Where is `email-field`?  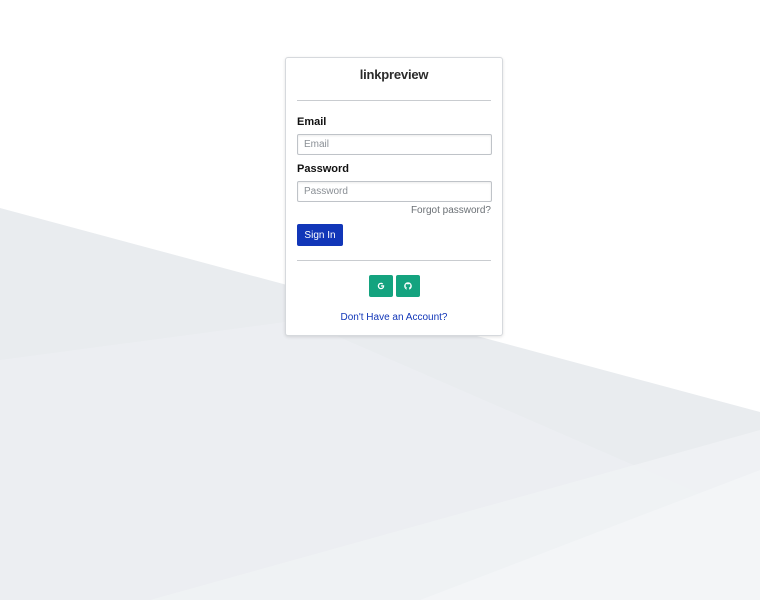 email-field is located at coordinates (394, 144).